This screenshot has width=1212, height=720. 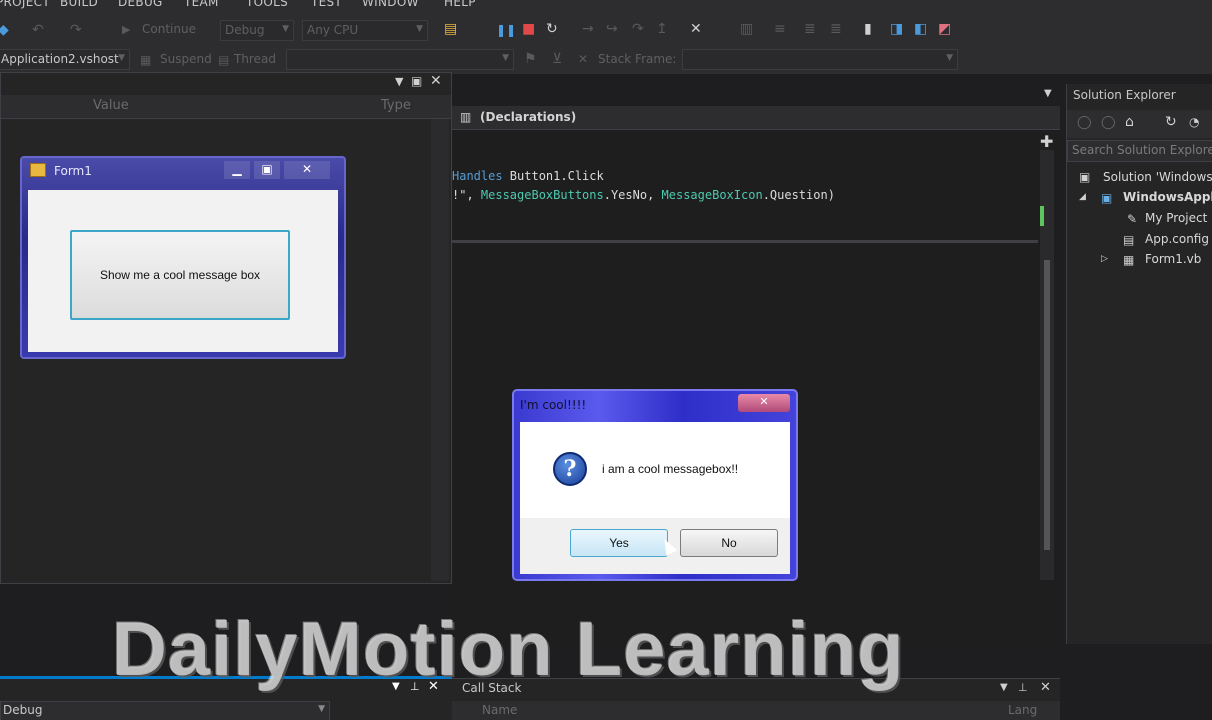 What do you see at coordinates (542, 195) in the screenshot?
I see `type-messageboxbuttons: MessageBoxButtons` at bounding box center [542, 195].